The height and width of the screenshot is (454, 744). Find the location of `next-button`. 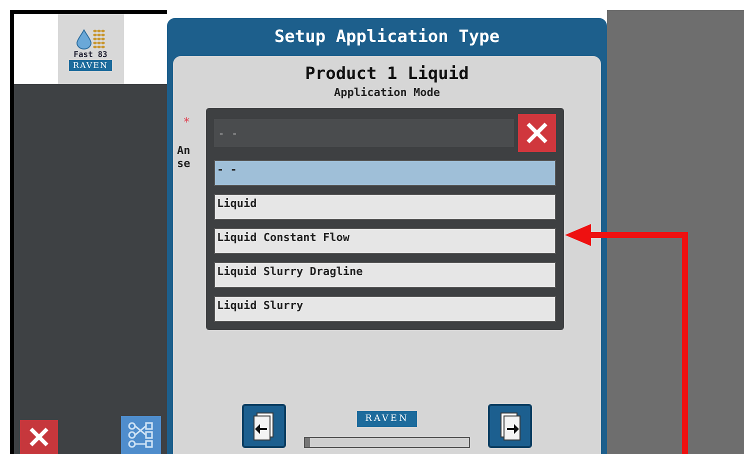

next-button is located at coordinates (510, 426).